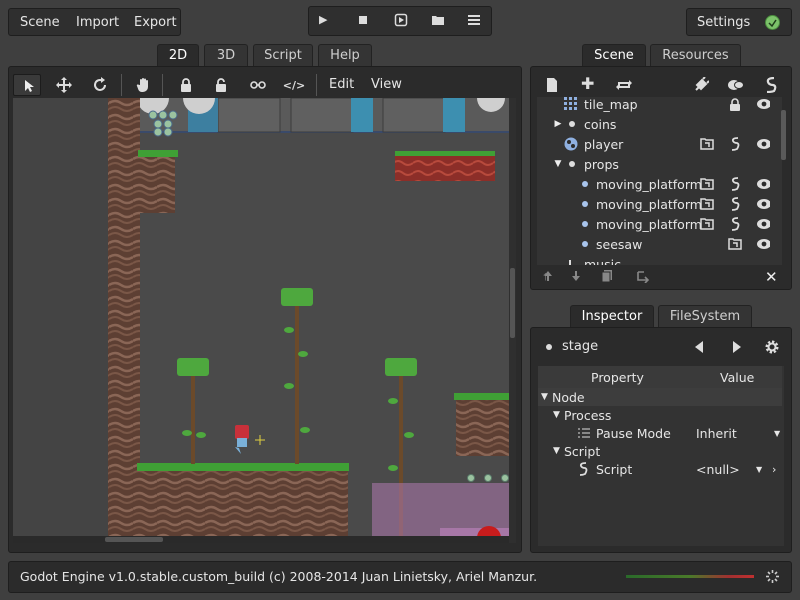 This screenshot has width=800, height=600. Describe the element at coordinates (614, 55) in the screenshot. I see `tab-scene: Scene` at that location.